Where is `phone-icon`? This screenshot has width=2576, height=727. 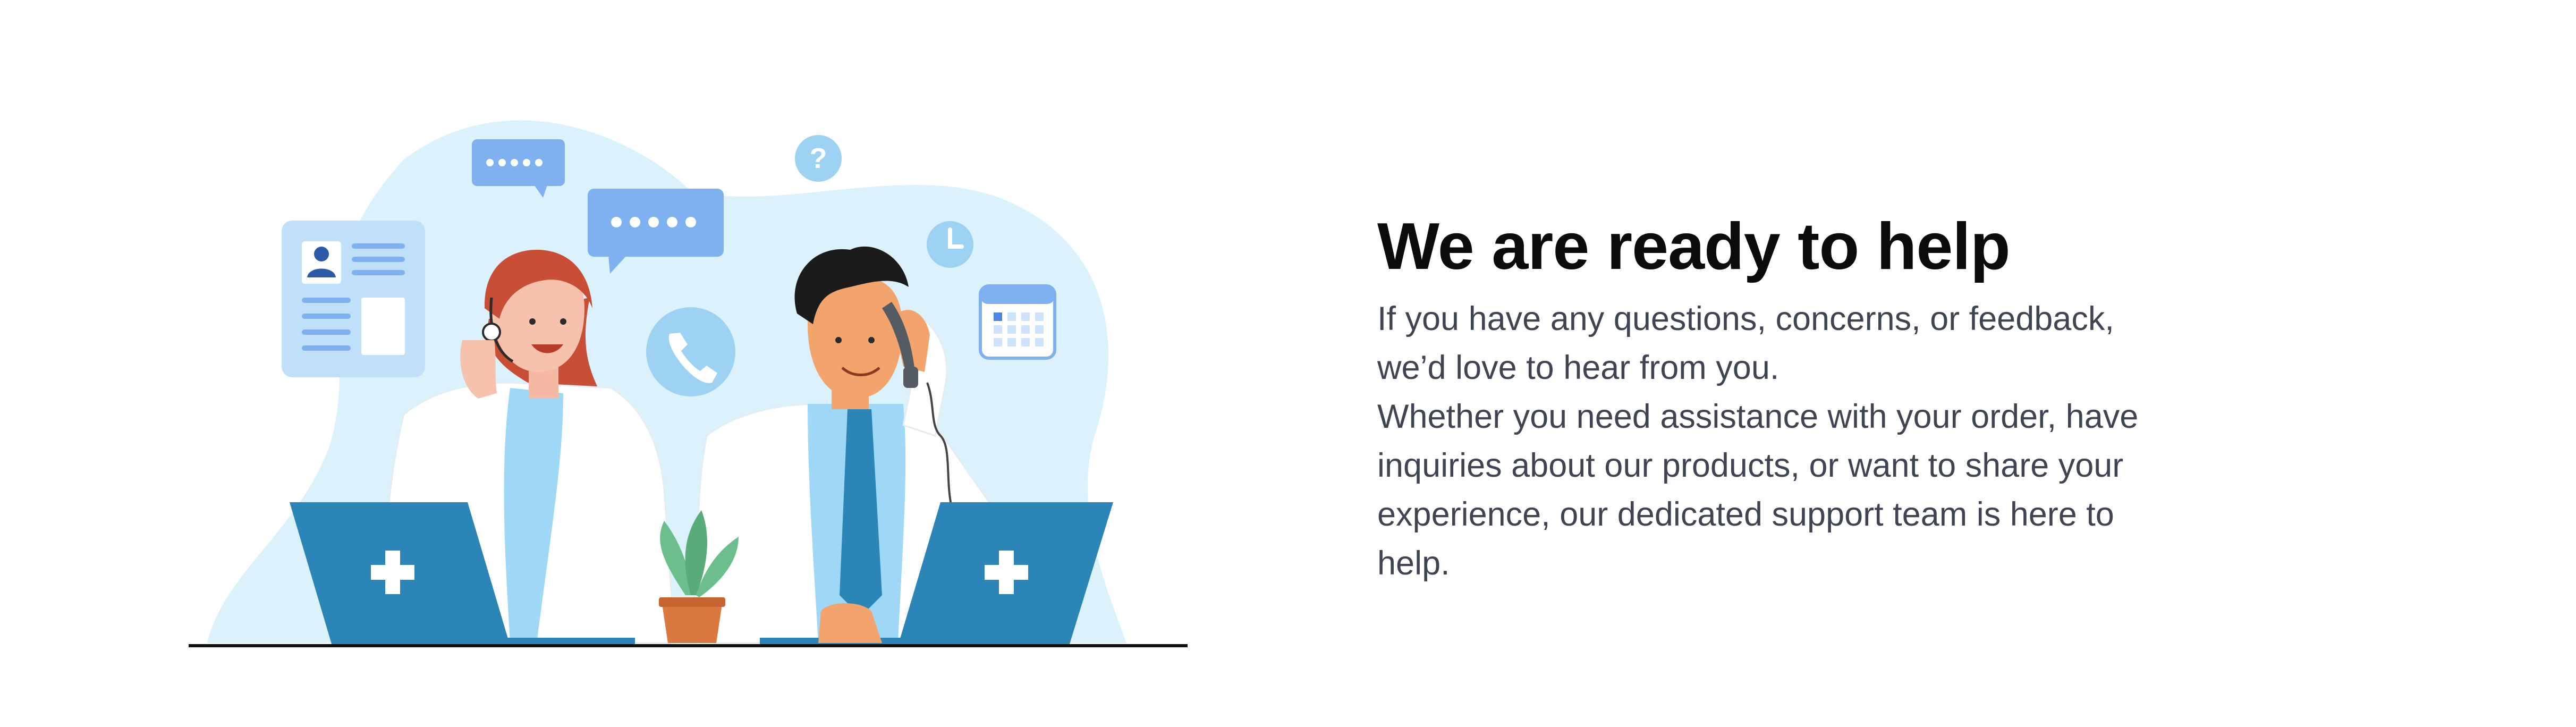
phone-icon is located at coordinates (691, 351).